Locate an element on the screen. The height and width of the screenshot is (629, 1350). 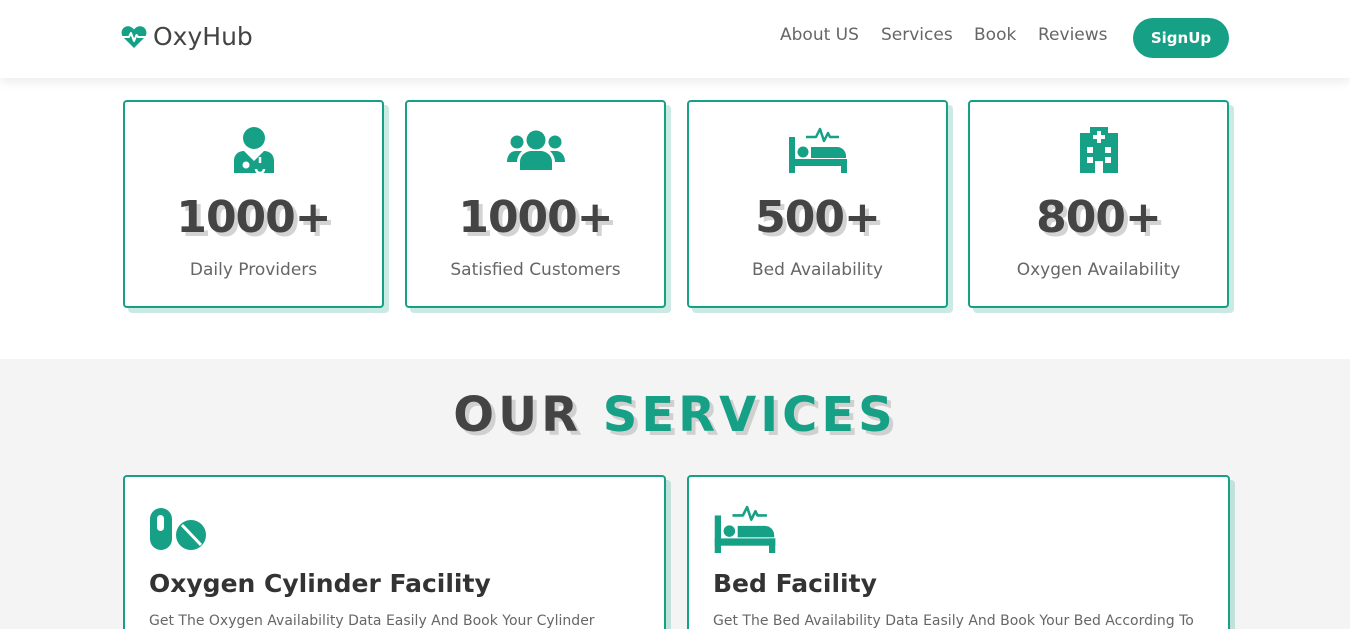
stat-label: Daily Providers is located at coordinates (253, 270).